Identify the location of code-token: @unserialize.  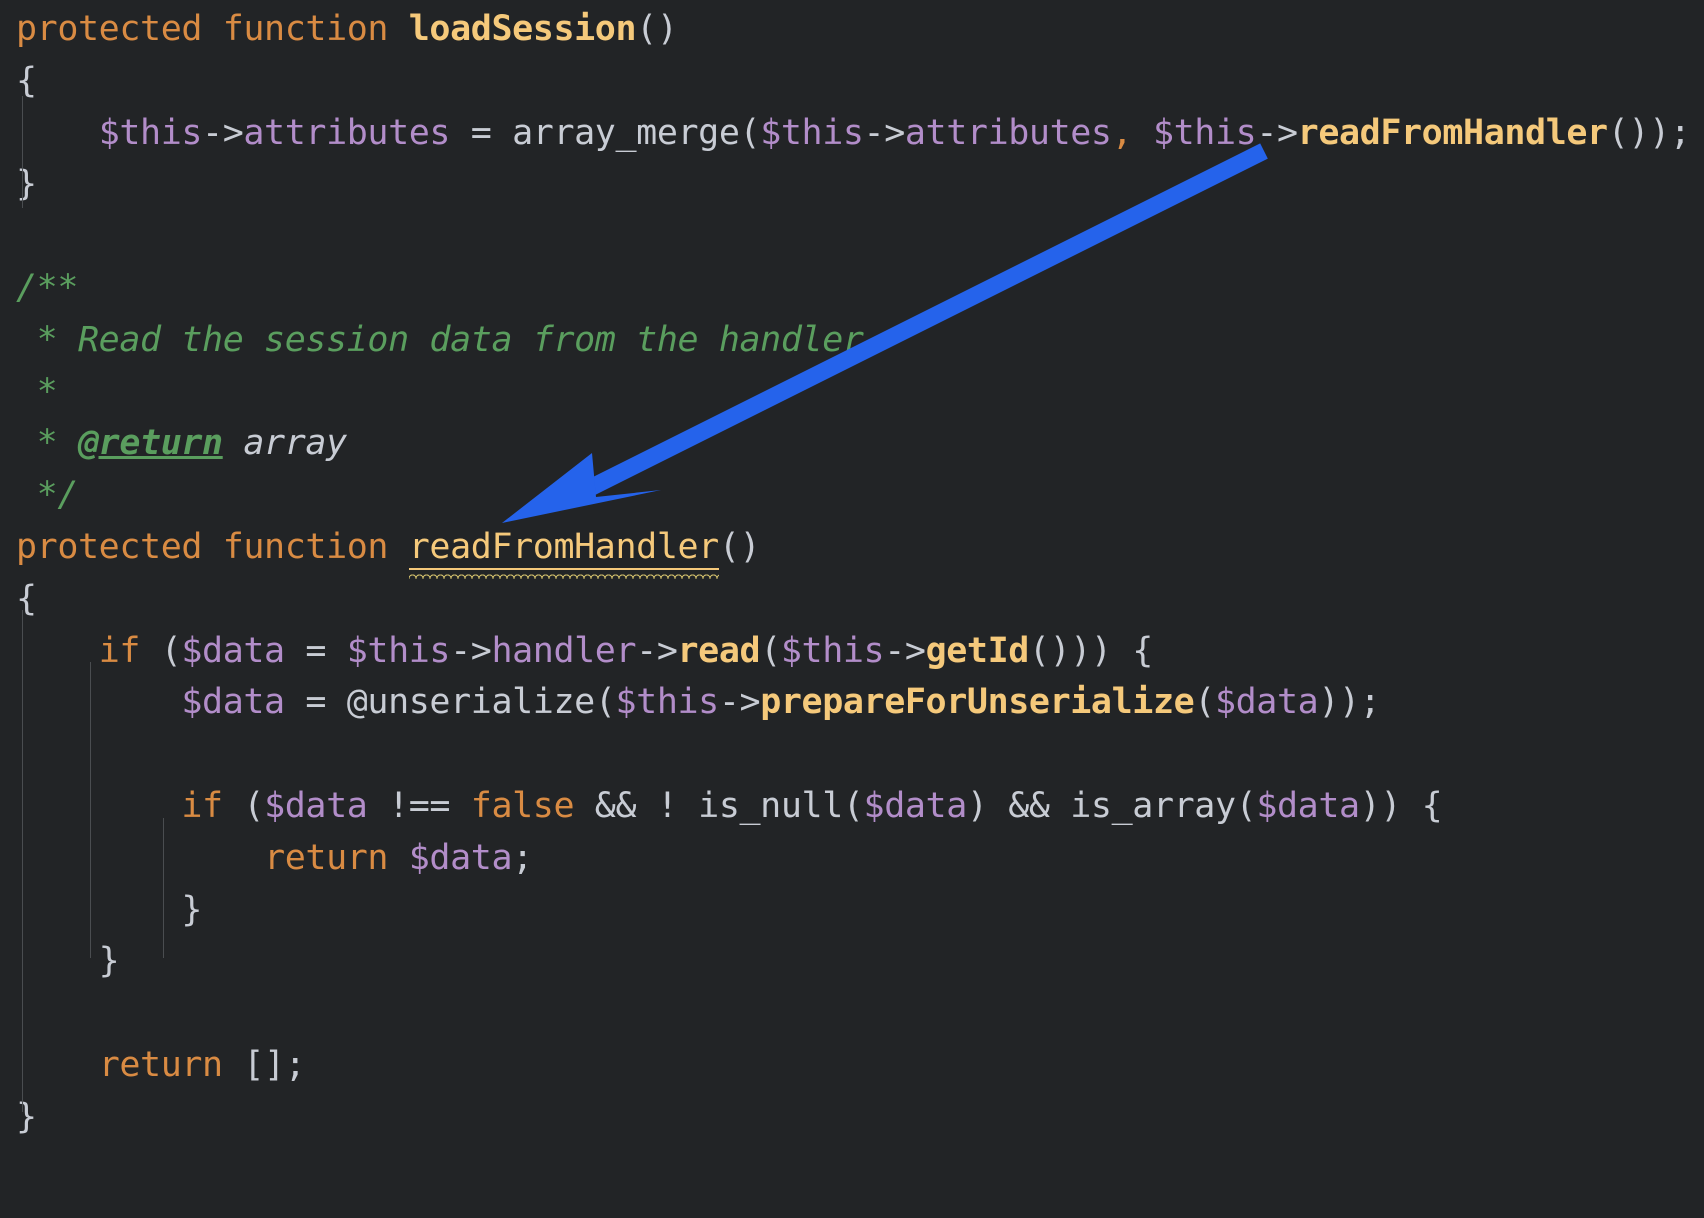
(470, 702).